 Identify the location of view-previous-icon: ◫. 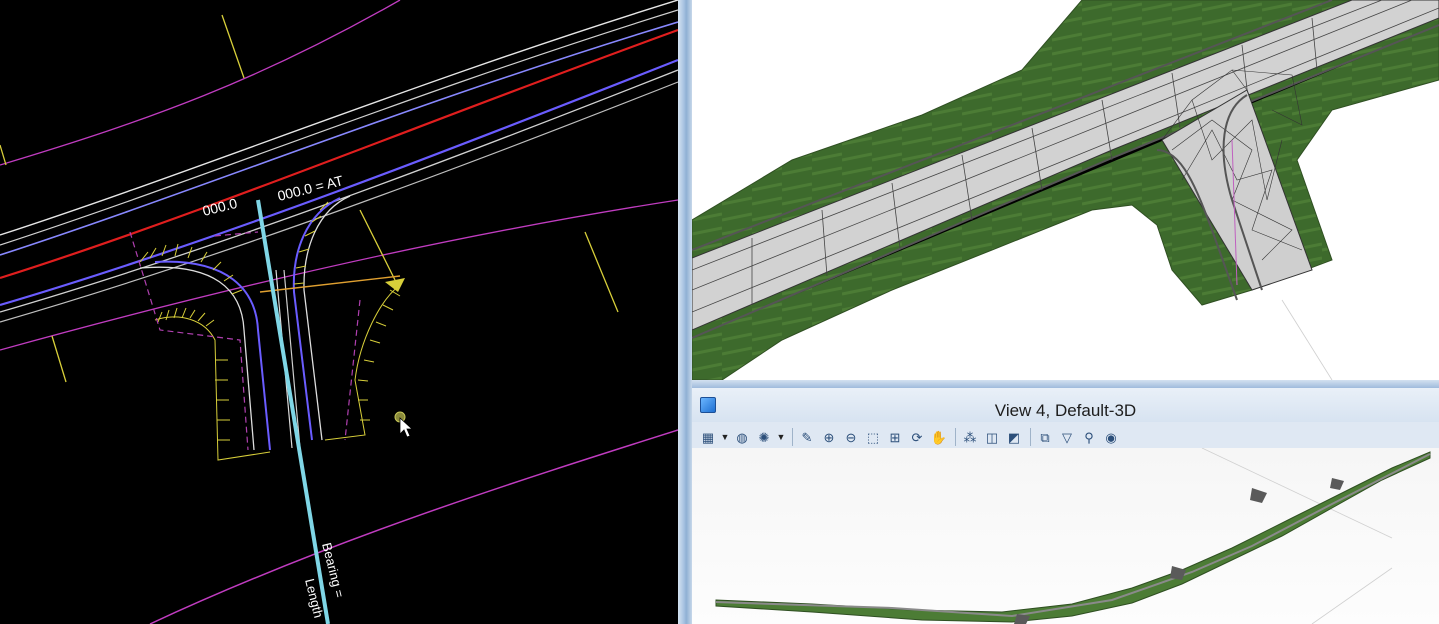
(992, 437).